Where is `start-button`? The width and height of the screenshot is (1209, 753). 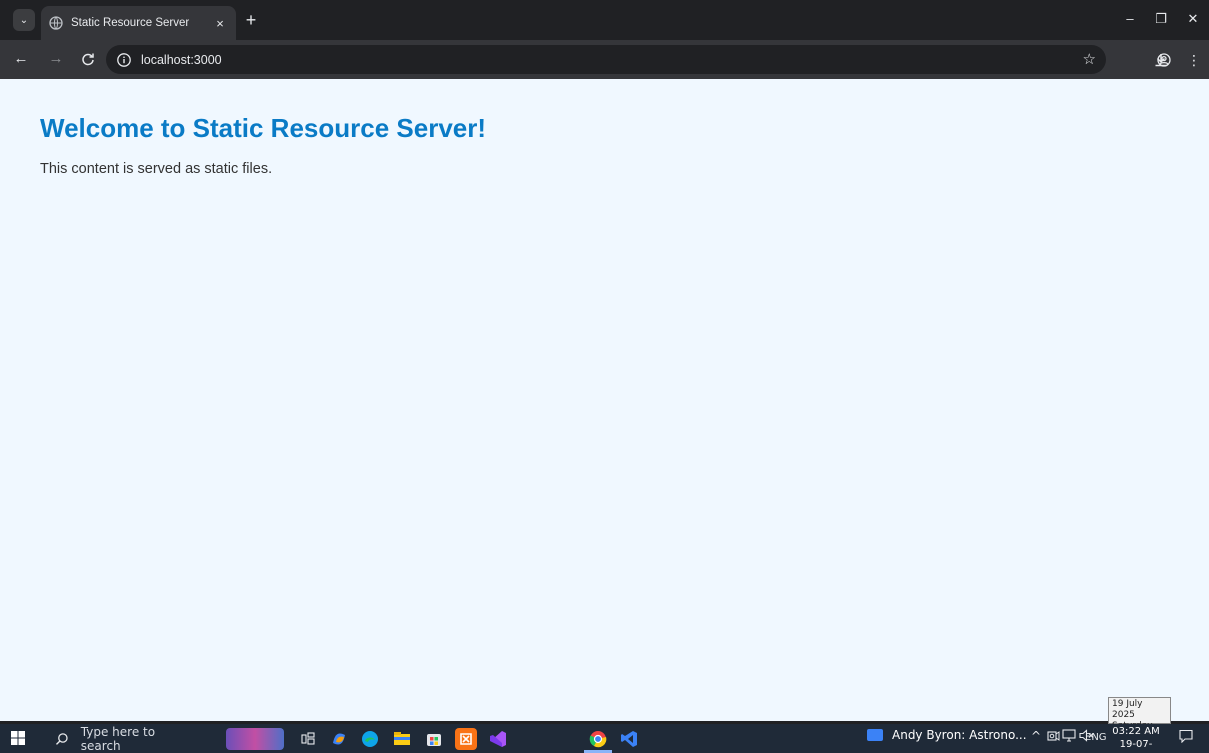 start-button is located at coordinates (18, 738).